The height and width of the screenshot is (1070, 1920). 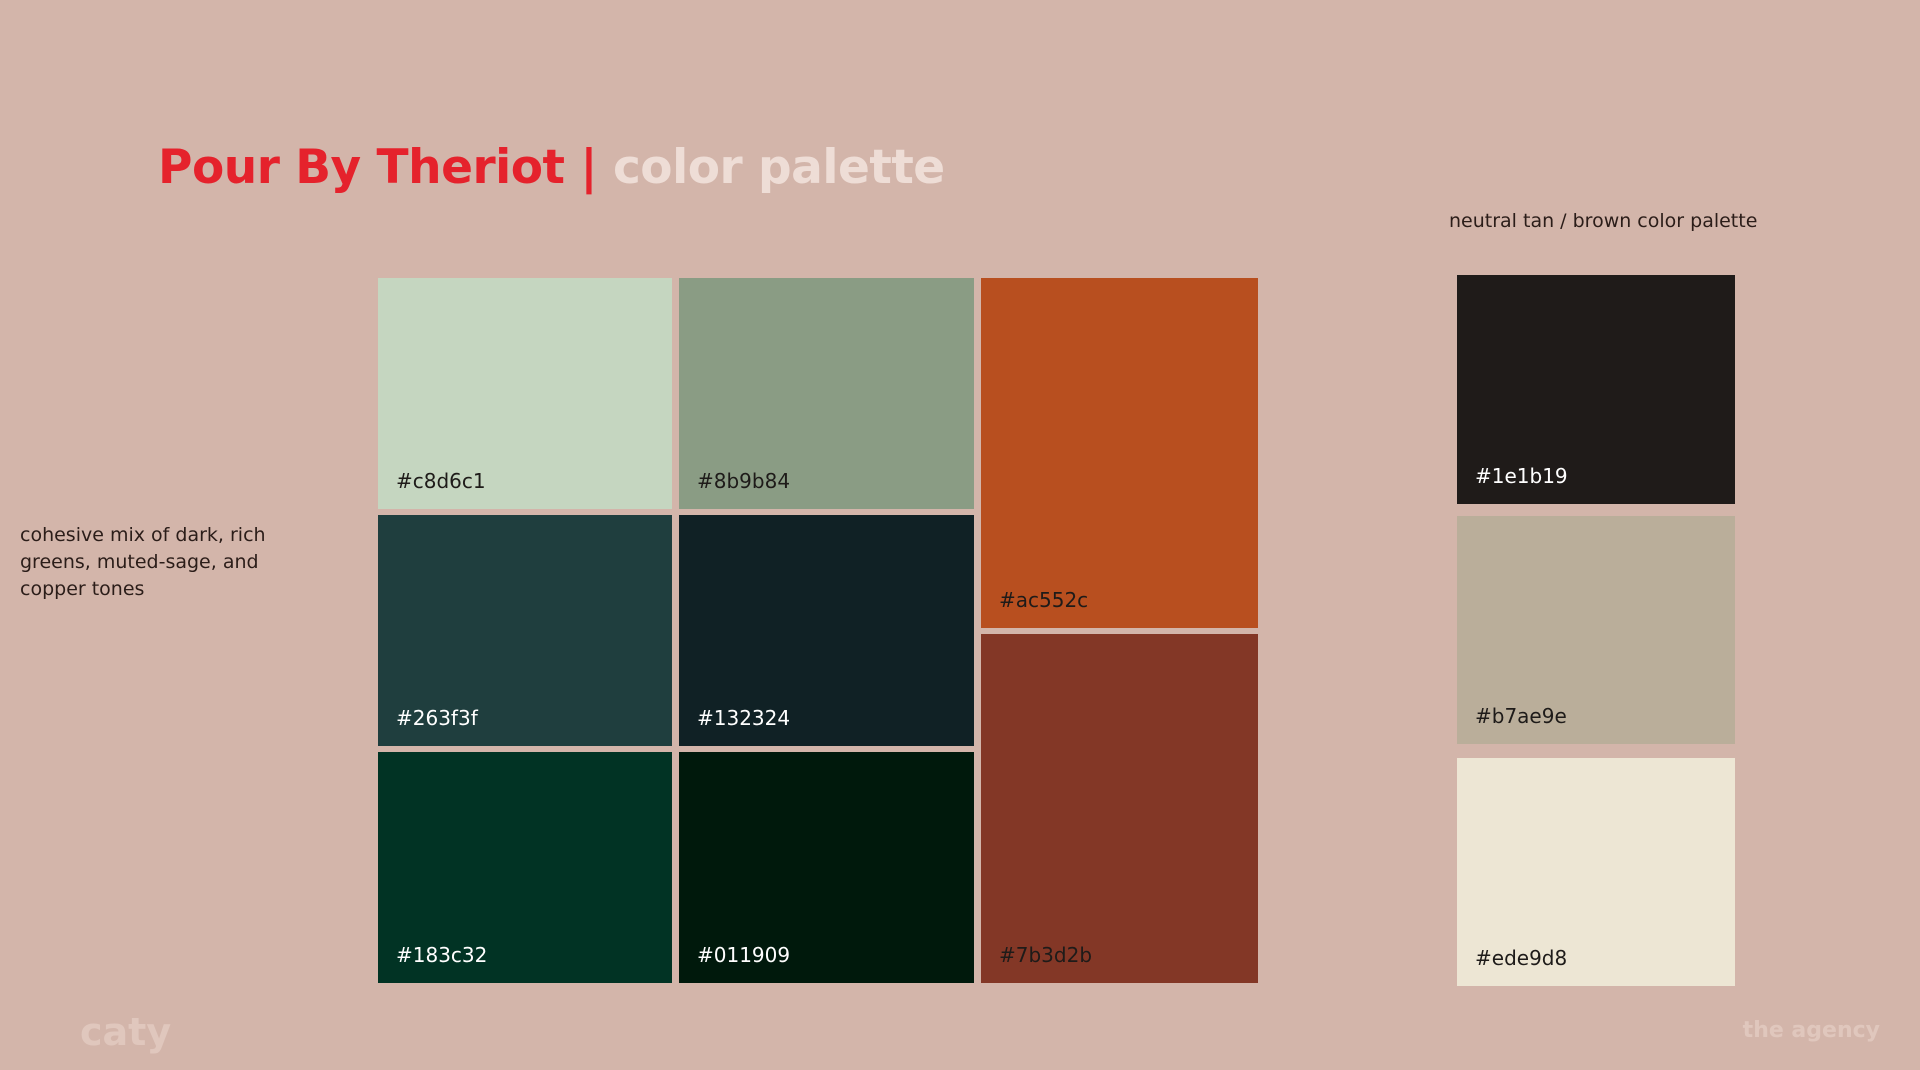 I want to click on neutral-palette-label: neutral tan / brown color palette, so click(x=1603, y=221).